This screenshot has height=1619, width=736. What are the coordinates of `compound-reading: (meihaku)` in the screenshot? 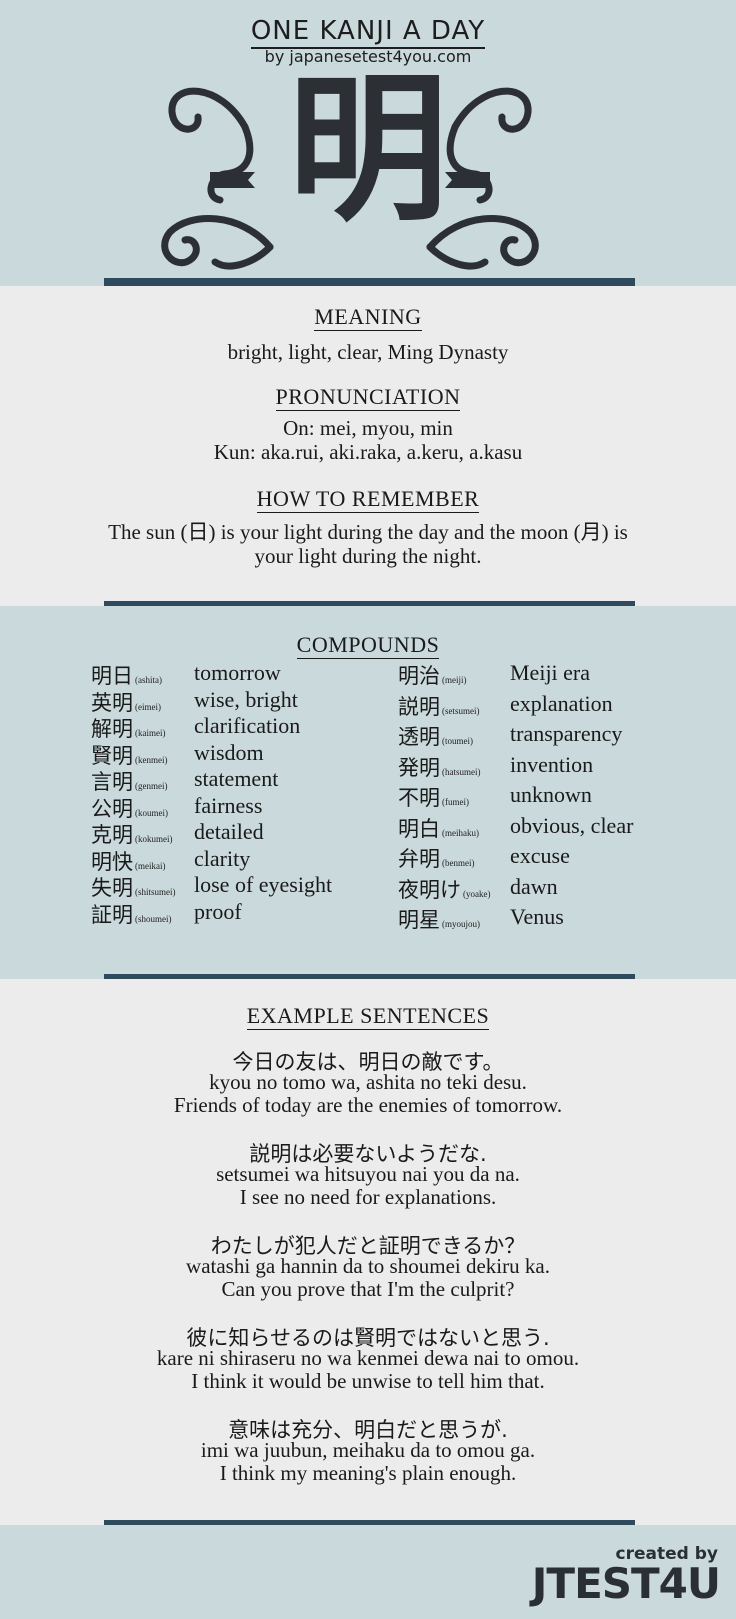 It's located at (460, 832).